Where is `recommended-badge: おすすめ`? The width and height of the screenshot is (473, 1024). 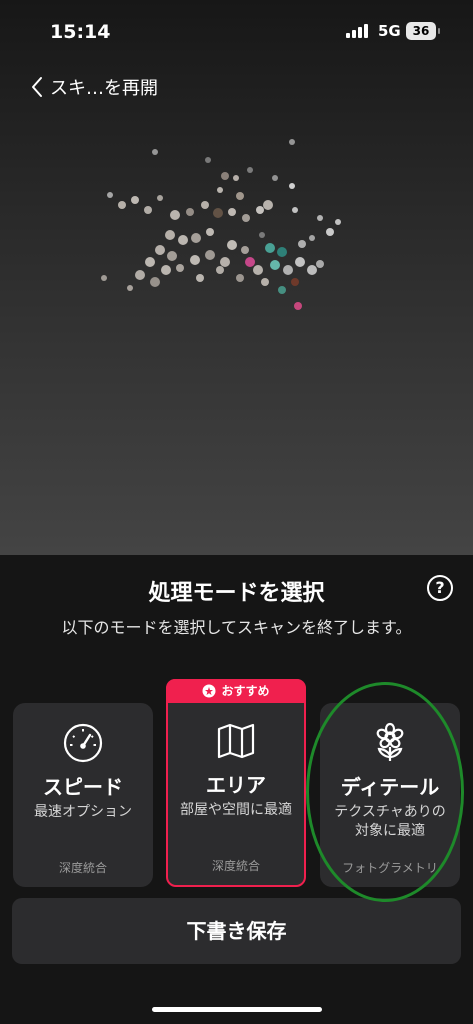
recommended-badge: おすすめ is located at coordinates (236, 691).